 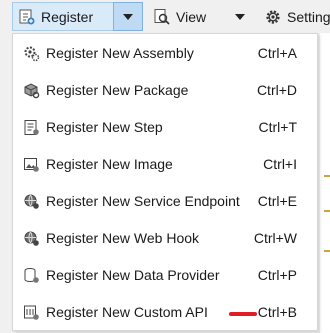 What do you see at coordinates (27, 17) in the screenshot?
I see `register-icon` at bounding box center [27, 17].